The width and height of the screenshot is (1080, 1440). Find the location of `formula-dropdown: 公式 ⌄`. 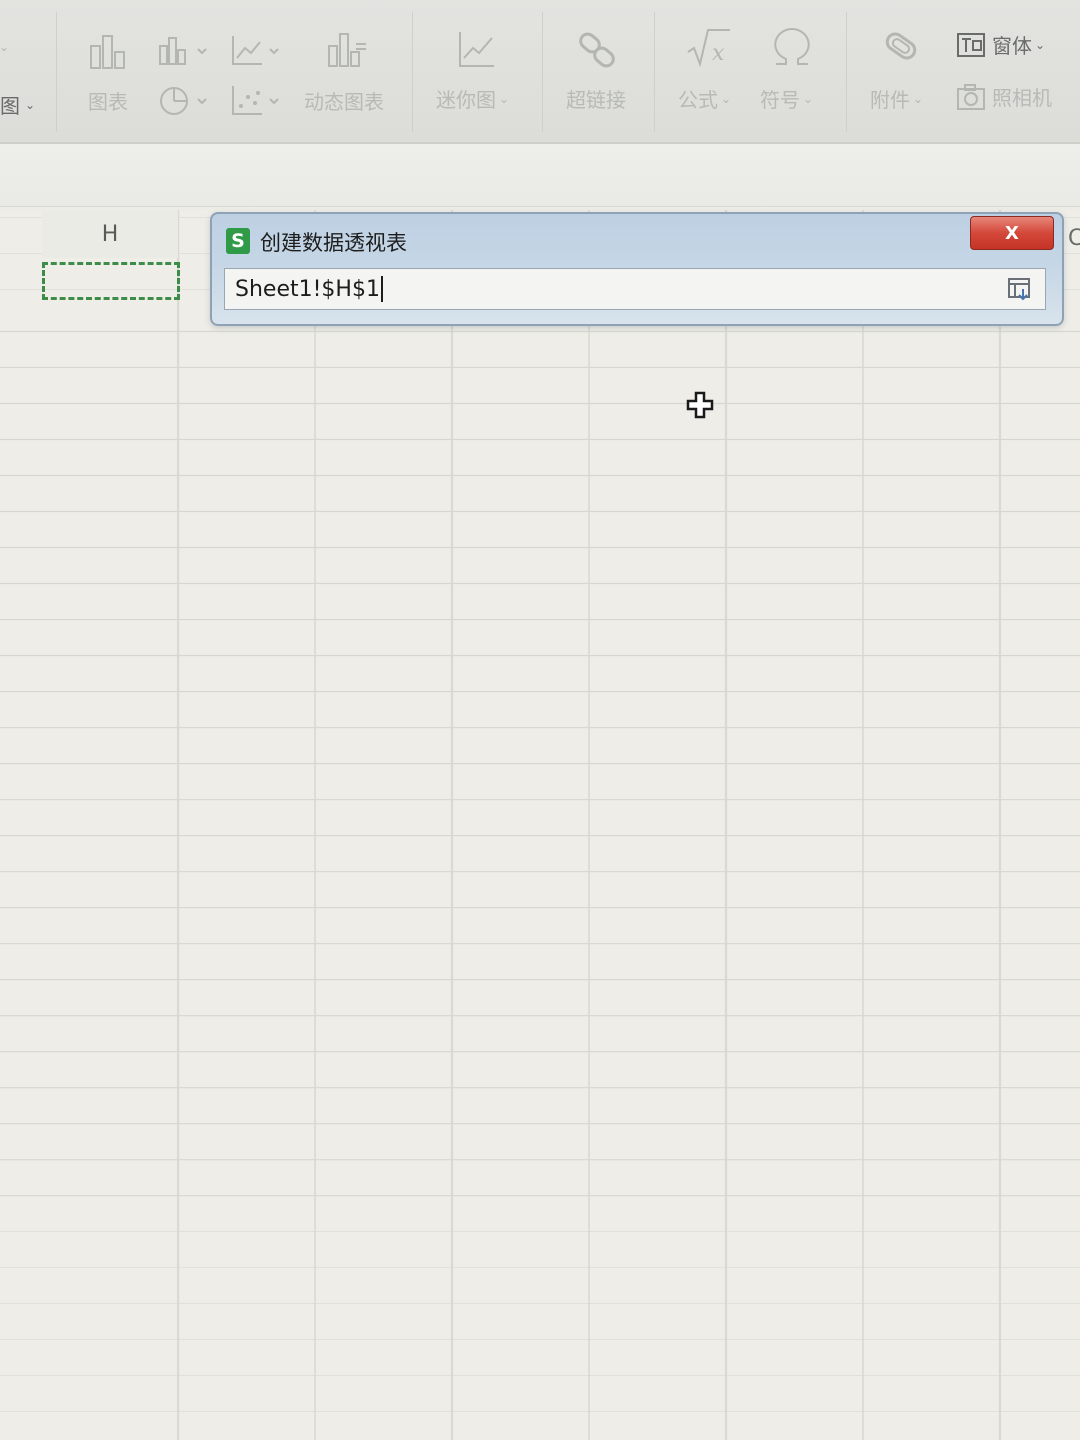

formula-dropdown: 公式 ⌄ is located at coordinates (704, 98).